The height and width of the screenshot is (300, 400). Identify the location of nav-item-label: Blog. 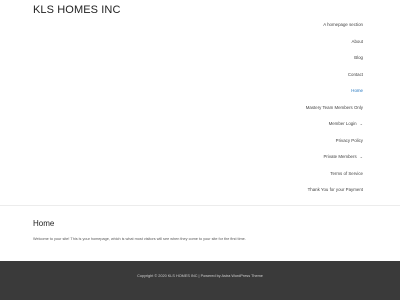
(358, 57).